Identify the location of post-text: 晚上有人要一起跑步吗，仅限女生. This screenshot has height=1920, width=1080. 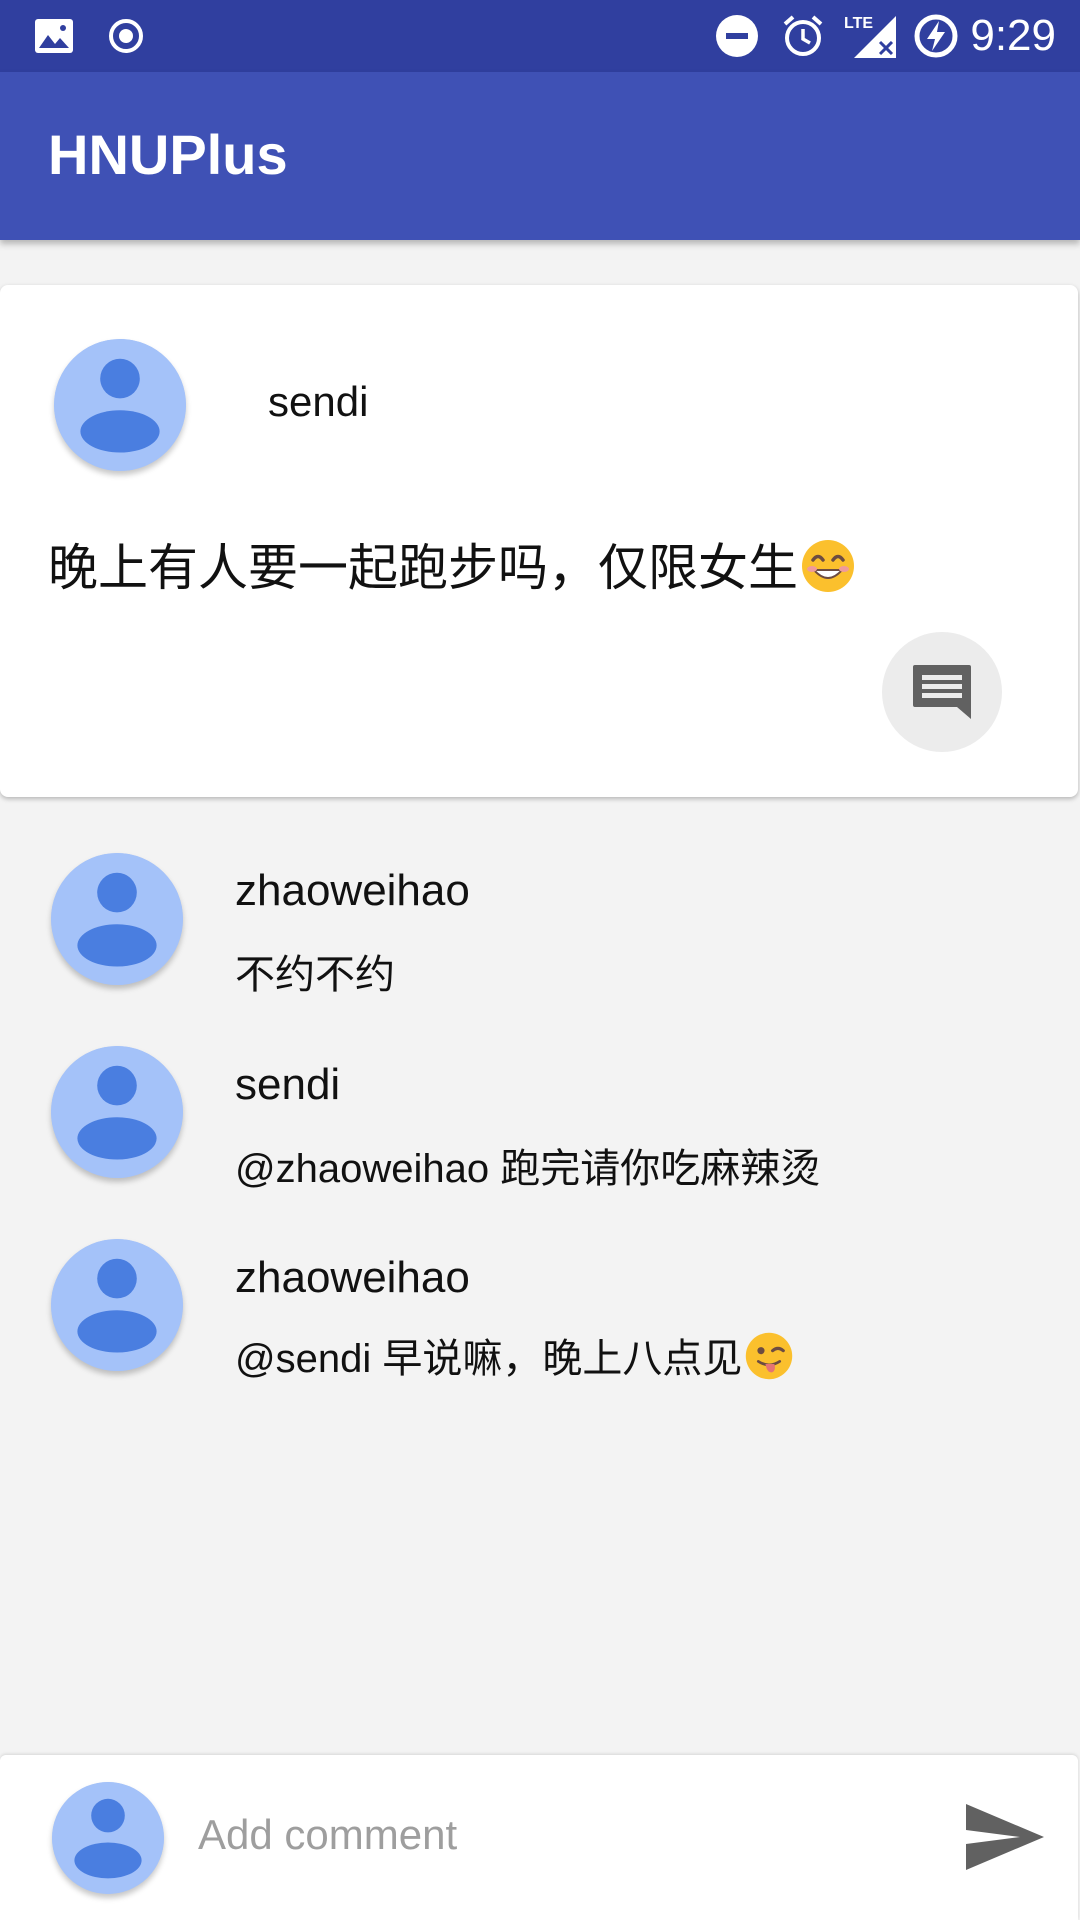
(452, 567).